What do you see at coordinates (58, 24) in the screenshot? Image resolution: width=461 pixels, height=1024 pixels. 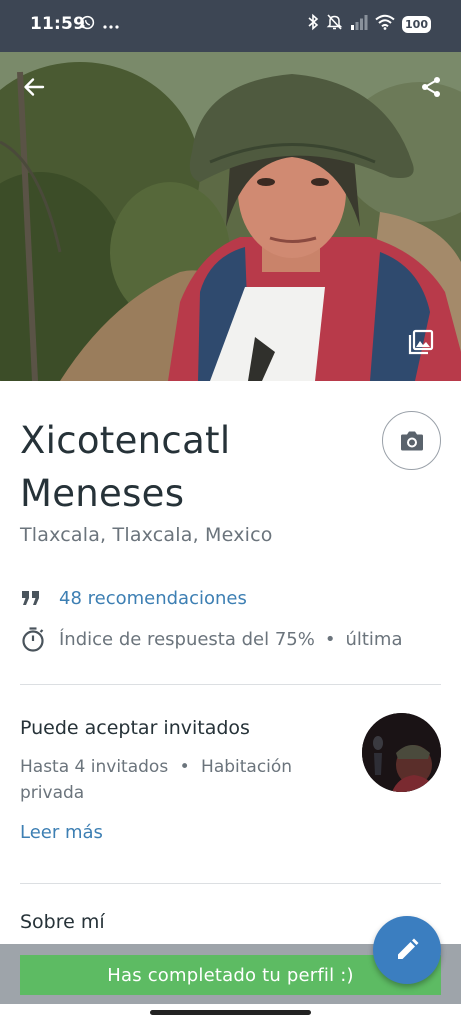 I see `status-time: 11:59` at bounding box center [58, 24].